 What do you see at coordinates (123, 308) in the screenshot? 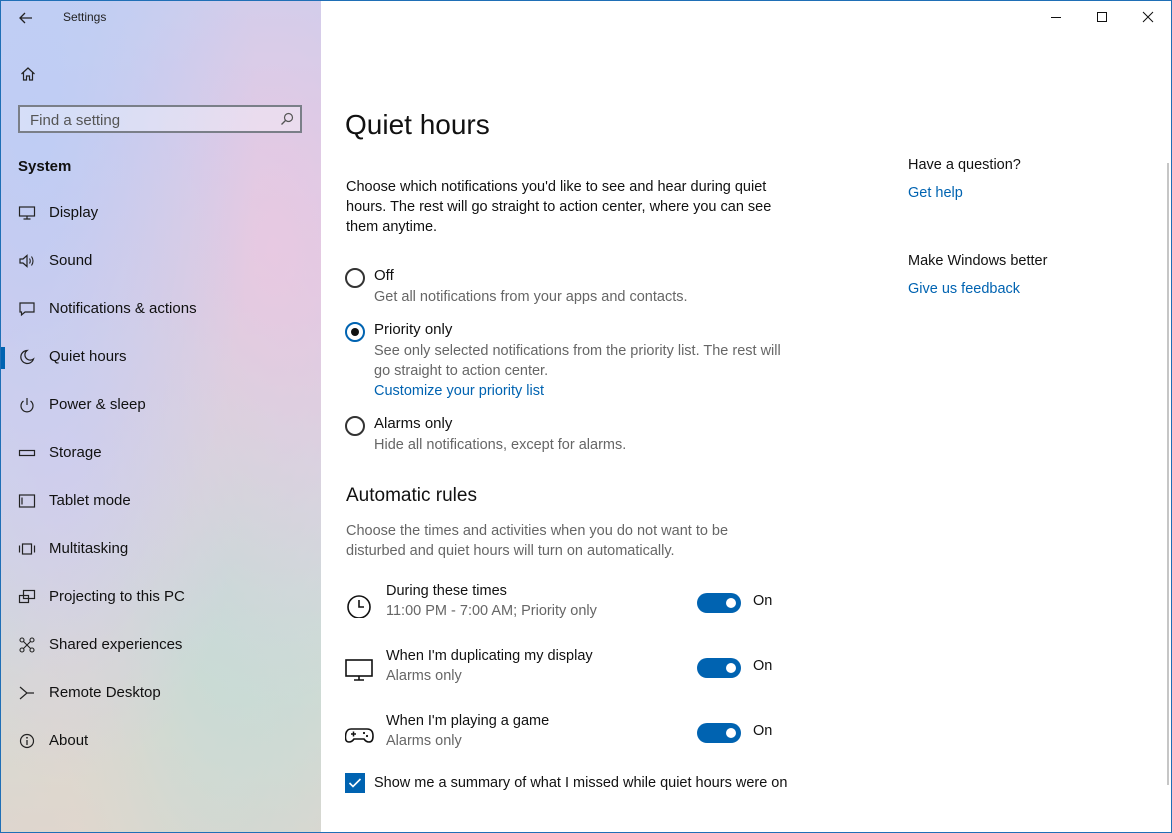
I see `sidebar-item-label: Notifications & actions` at bounding box center [123, 308].